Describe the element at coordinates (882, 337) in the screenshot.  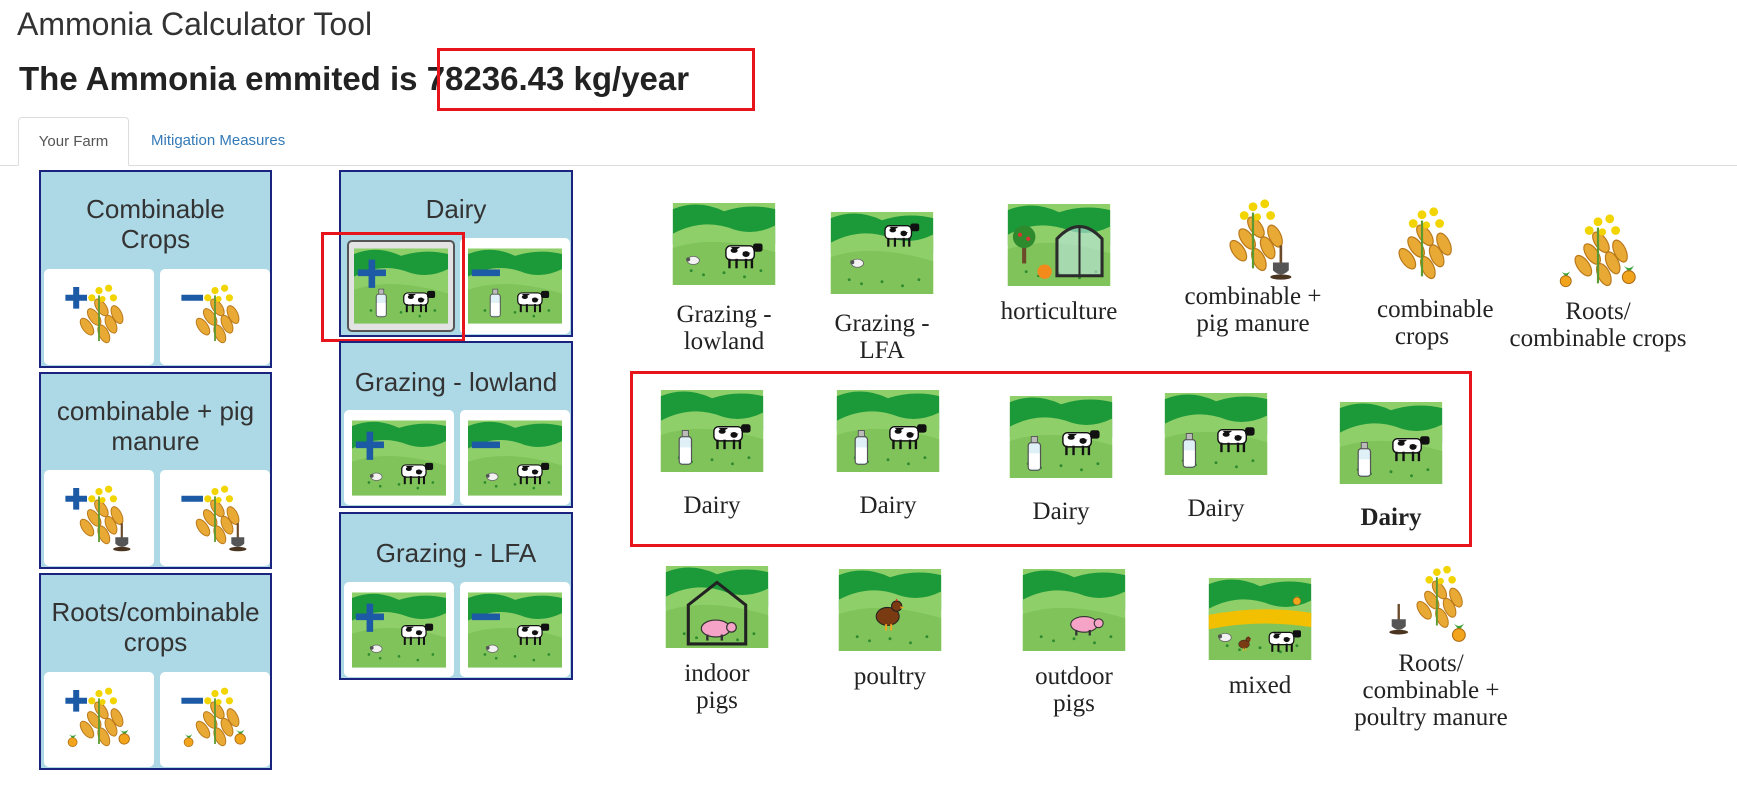
I see `gallery-label: Grazing - LFA` at that location.